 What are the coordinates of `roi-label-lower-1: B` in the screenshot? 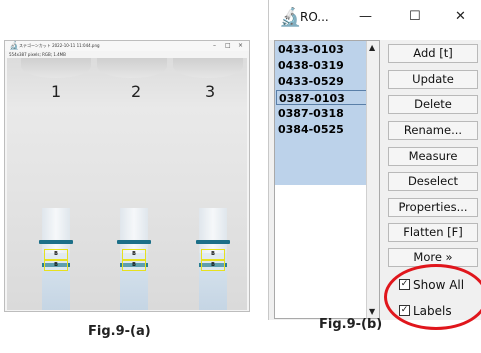 It's located at (56, 265).